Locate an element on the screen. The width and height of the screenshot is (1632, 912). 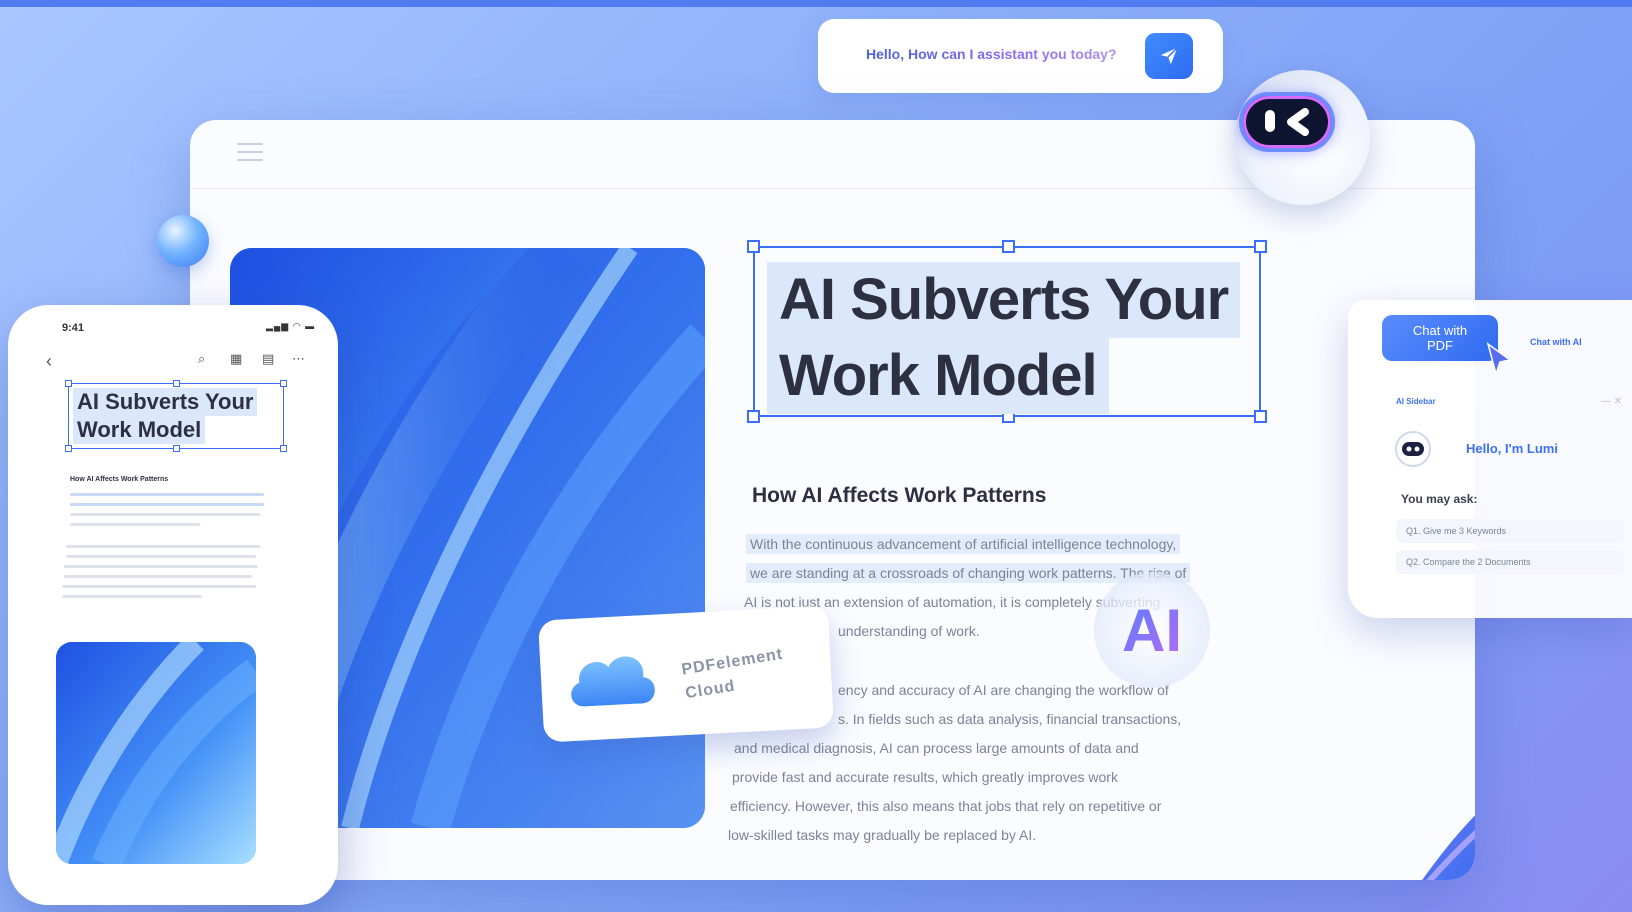
chat-prompt-text: Hello, How can I assistant you today? is located at coordinates (991, 54).